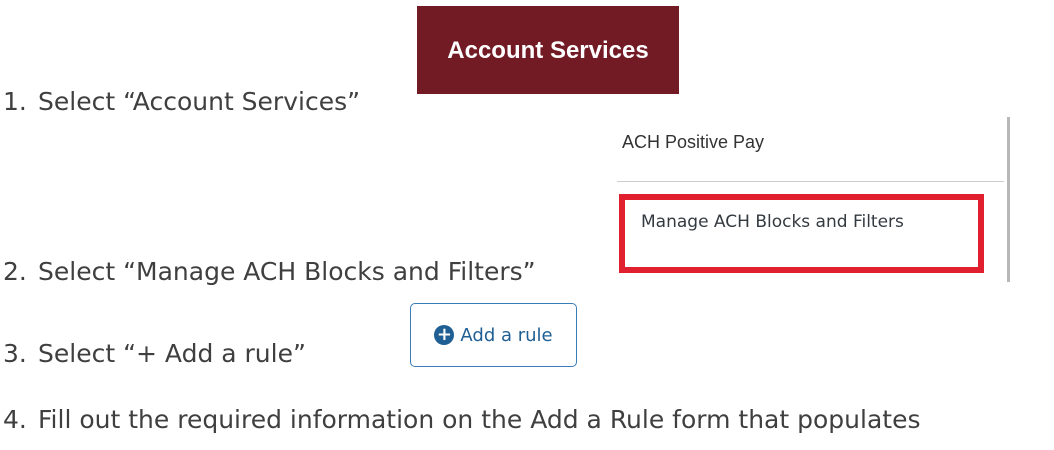 The height and width of the screenshot is (450, 1054). I want to click on step-2-number: 2., so click(15, 271).